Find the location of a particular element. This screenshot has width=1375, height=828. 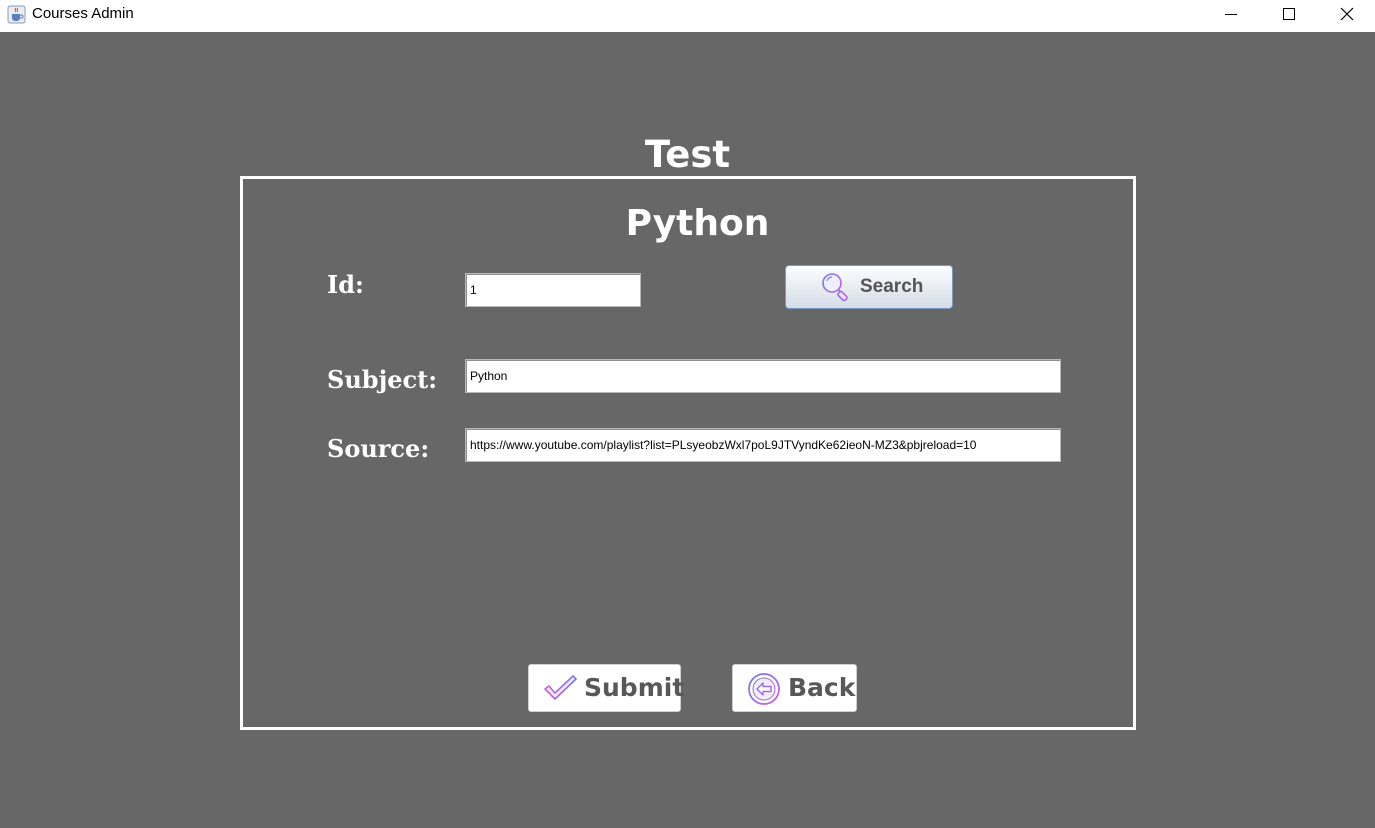

submit-button: Submit is located at coordinates (606, 688).